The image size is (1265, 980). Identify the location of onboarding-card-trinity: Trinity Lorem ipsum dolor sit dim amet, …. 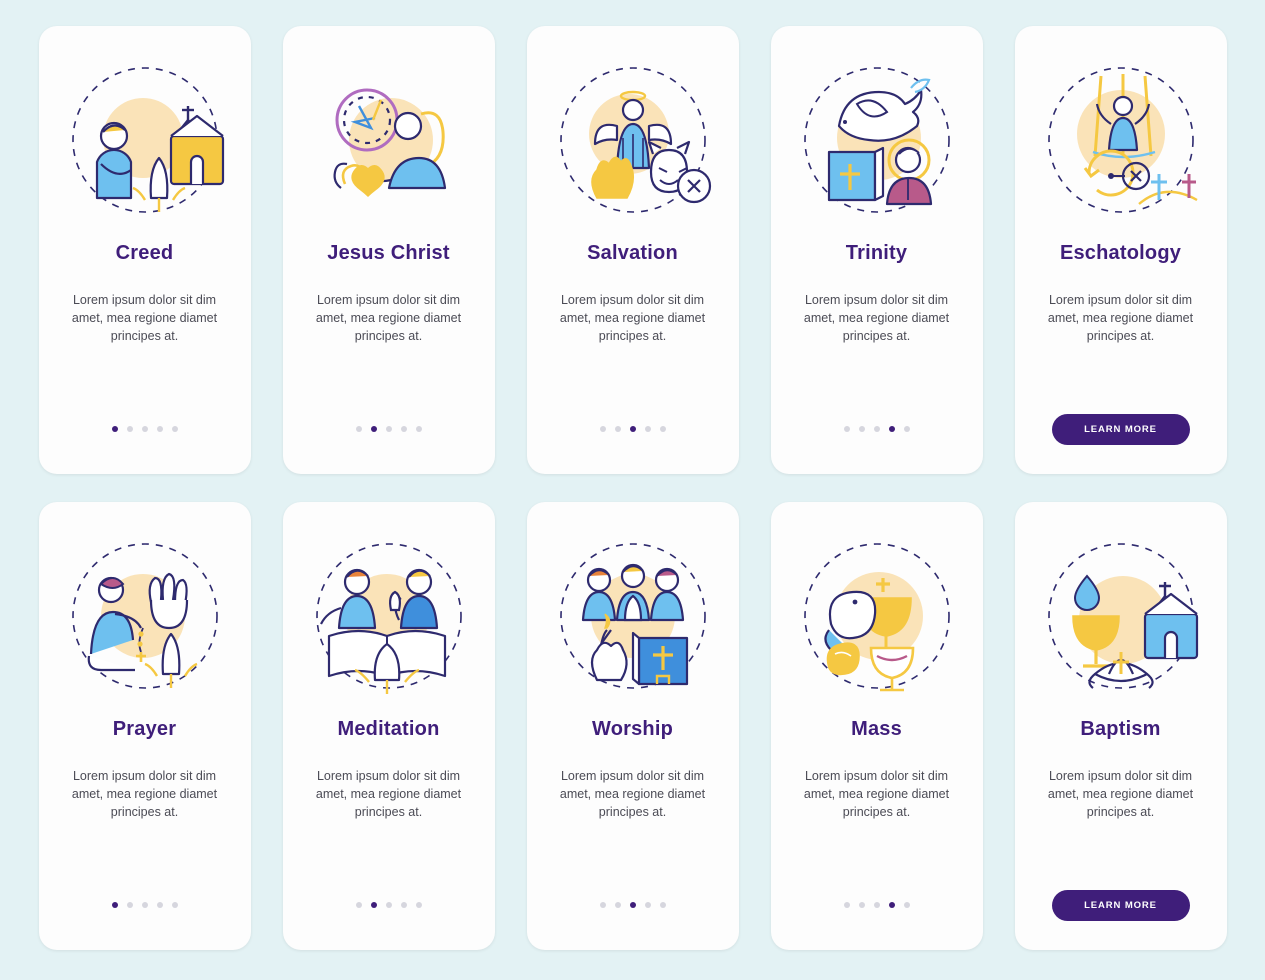
(876, 250).